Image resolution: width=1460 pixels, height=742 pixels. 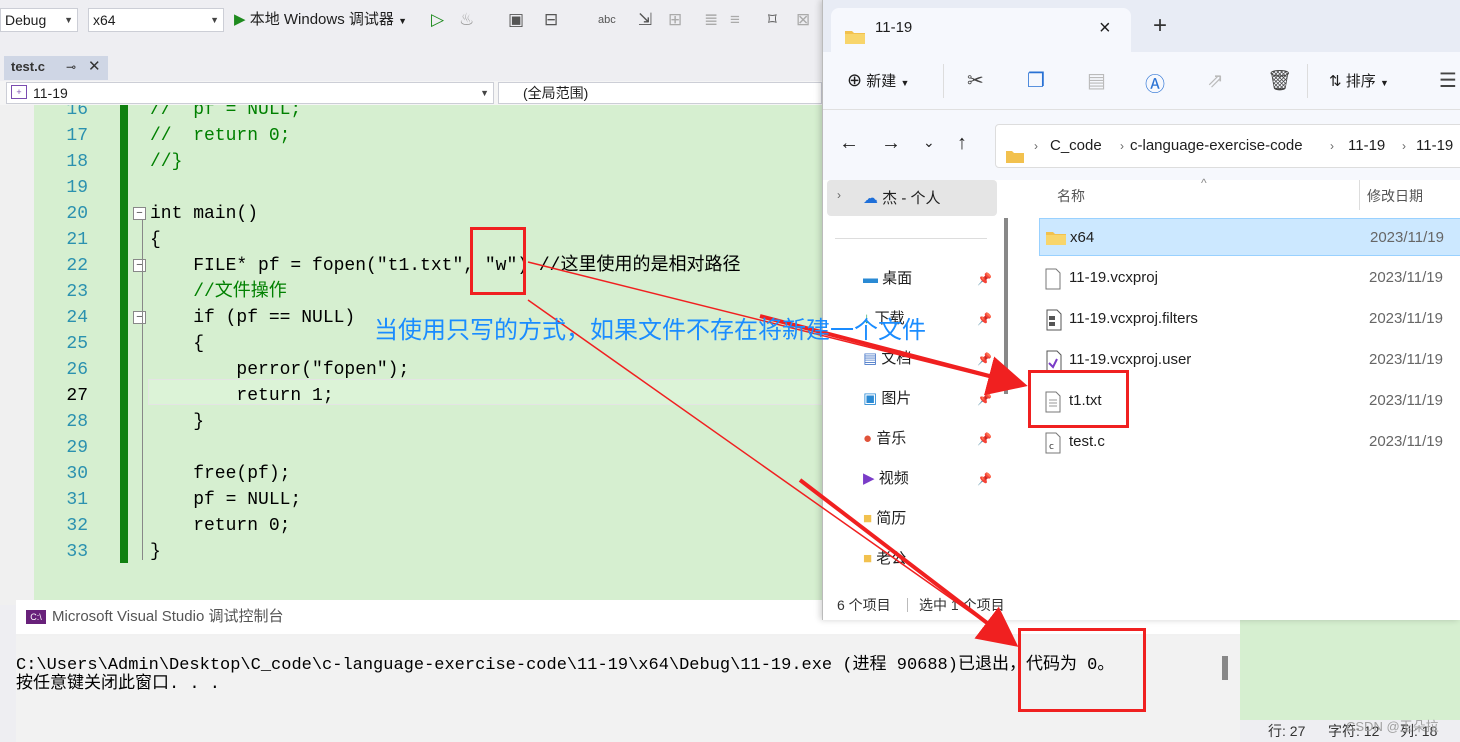 I want to click on highlight-box-file, so click(x=1078, y=399).